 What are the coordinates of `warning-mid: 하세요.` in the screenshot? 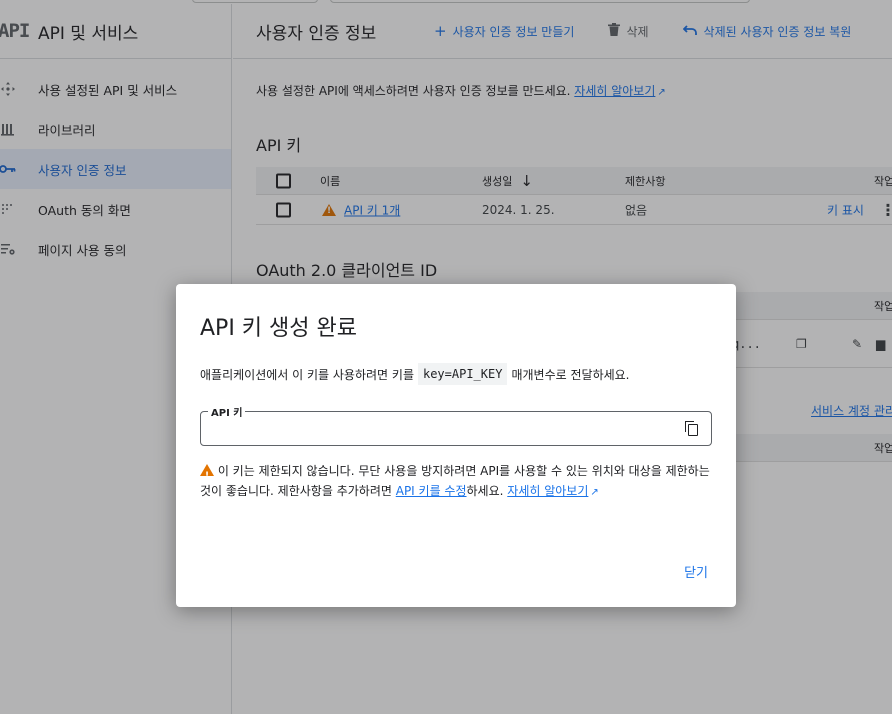 It's located at (485, 491).